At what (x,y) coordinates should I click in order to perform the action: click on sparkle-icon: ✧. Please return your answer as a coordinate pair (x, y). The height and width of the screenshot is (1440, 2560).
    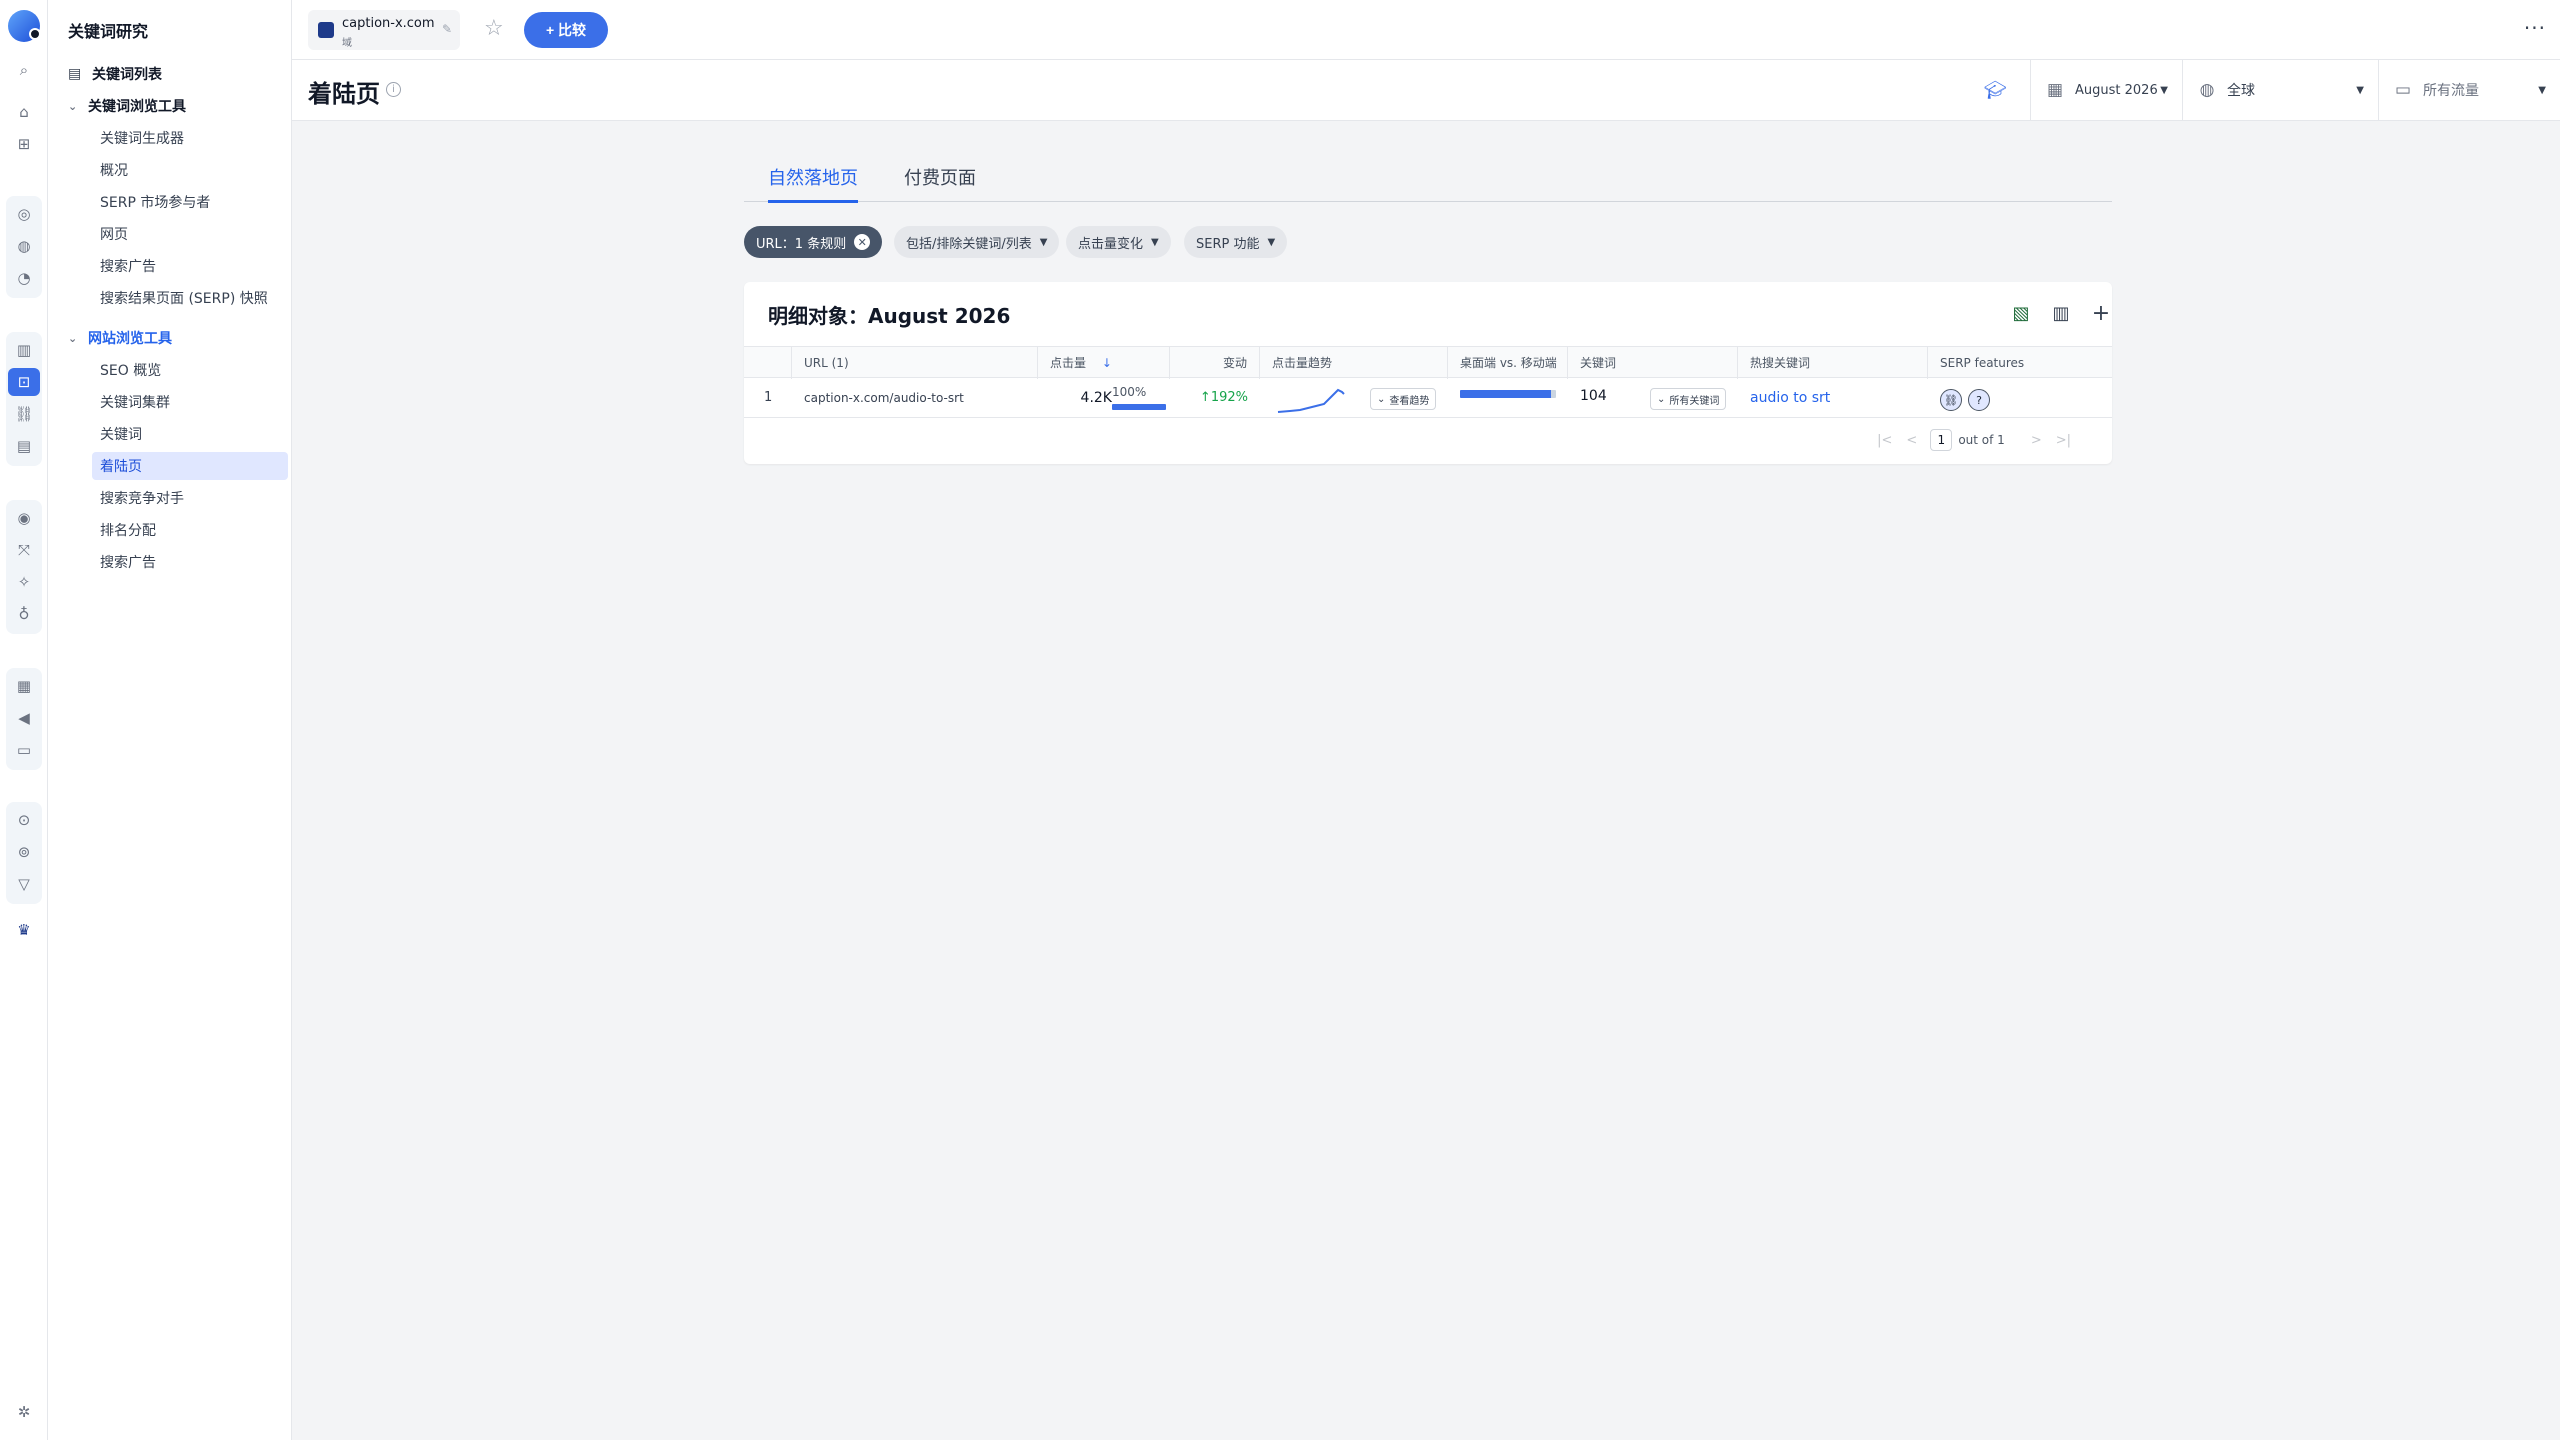
    Looking at the image, I should click on (24, 582).